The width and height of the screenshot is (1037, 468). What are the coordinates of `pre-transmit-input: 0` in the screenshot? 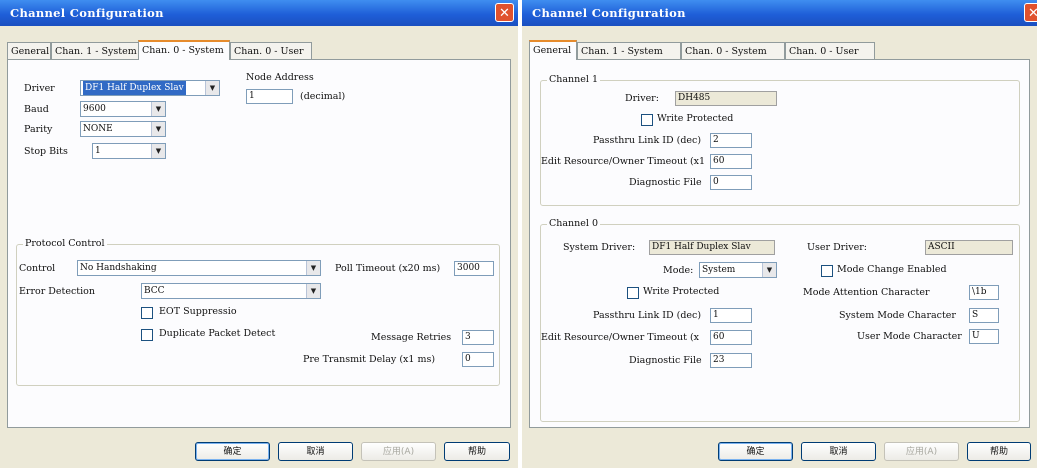 It's located at (478, 359).